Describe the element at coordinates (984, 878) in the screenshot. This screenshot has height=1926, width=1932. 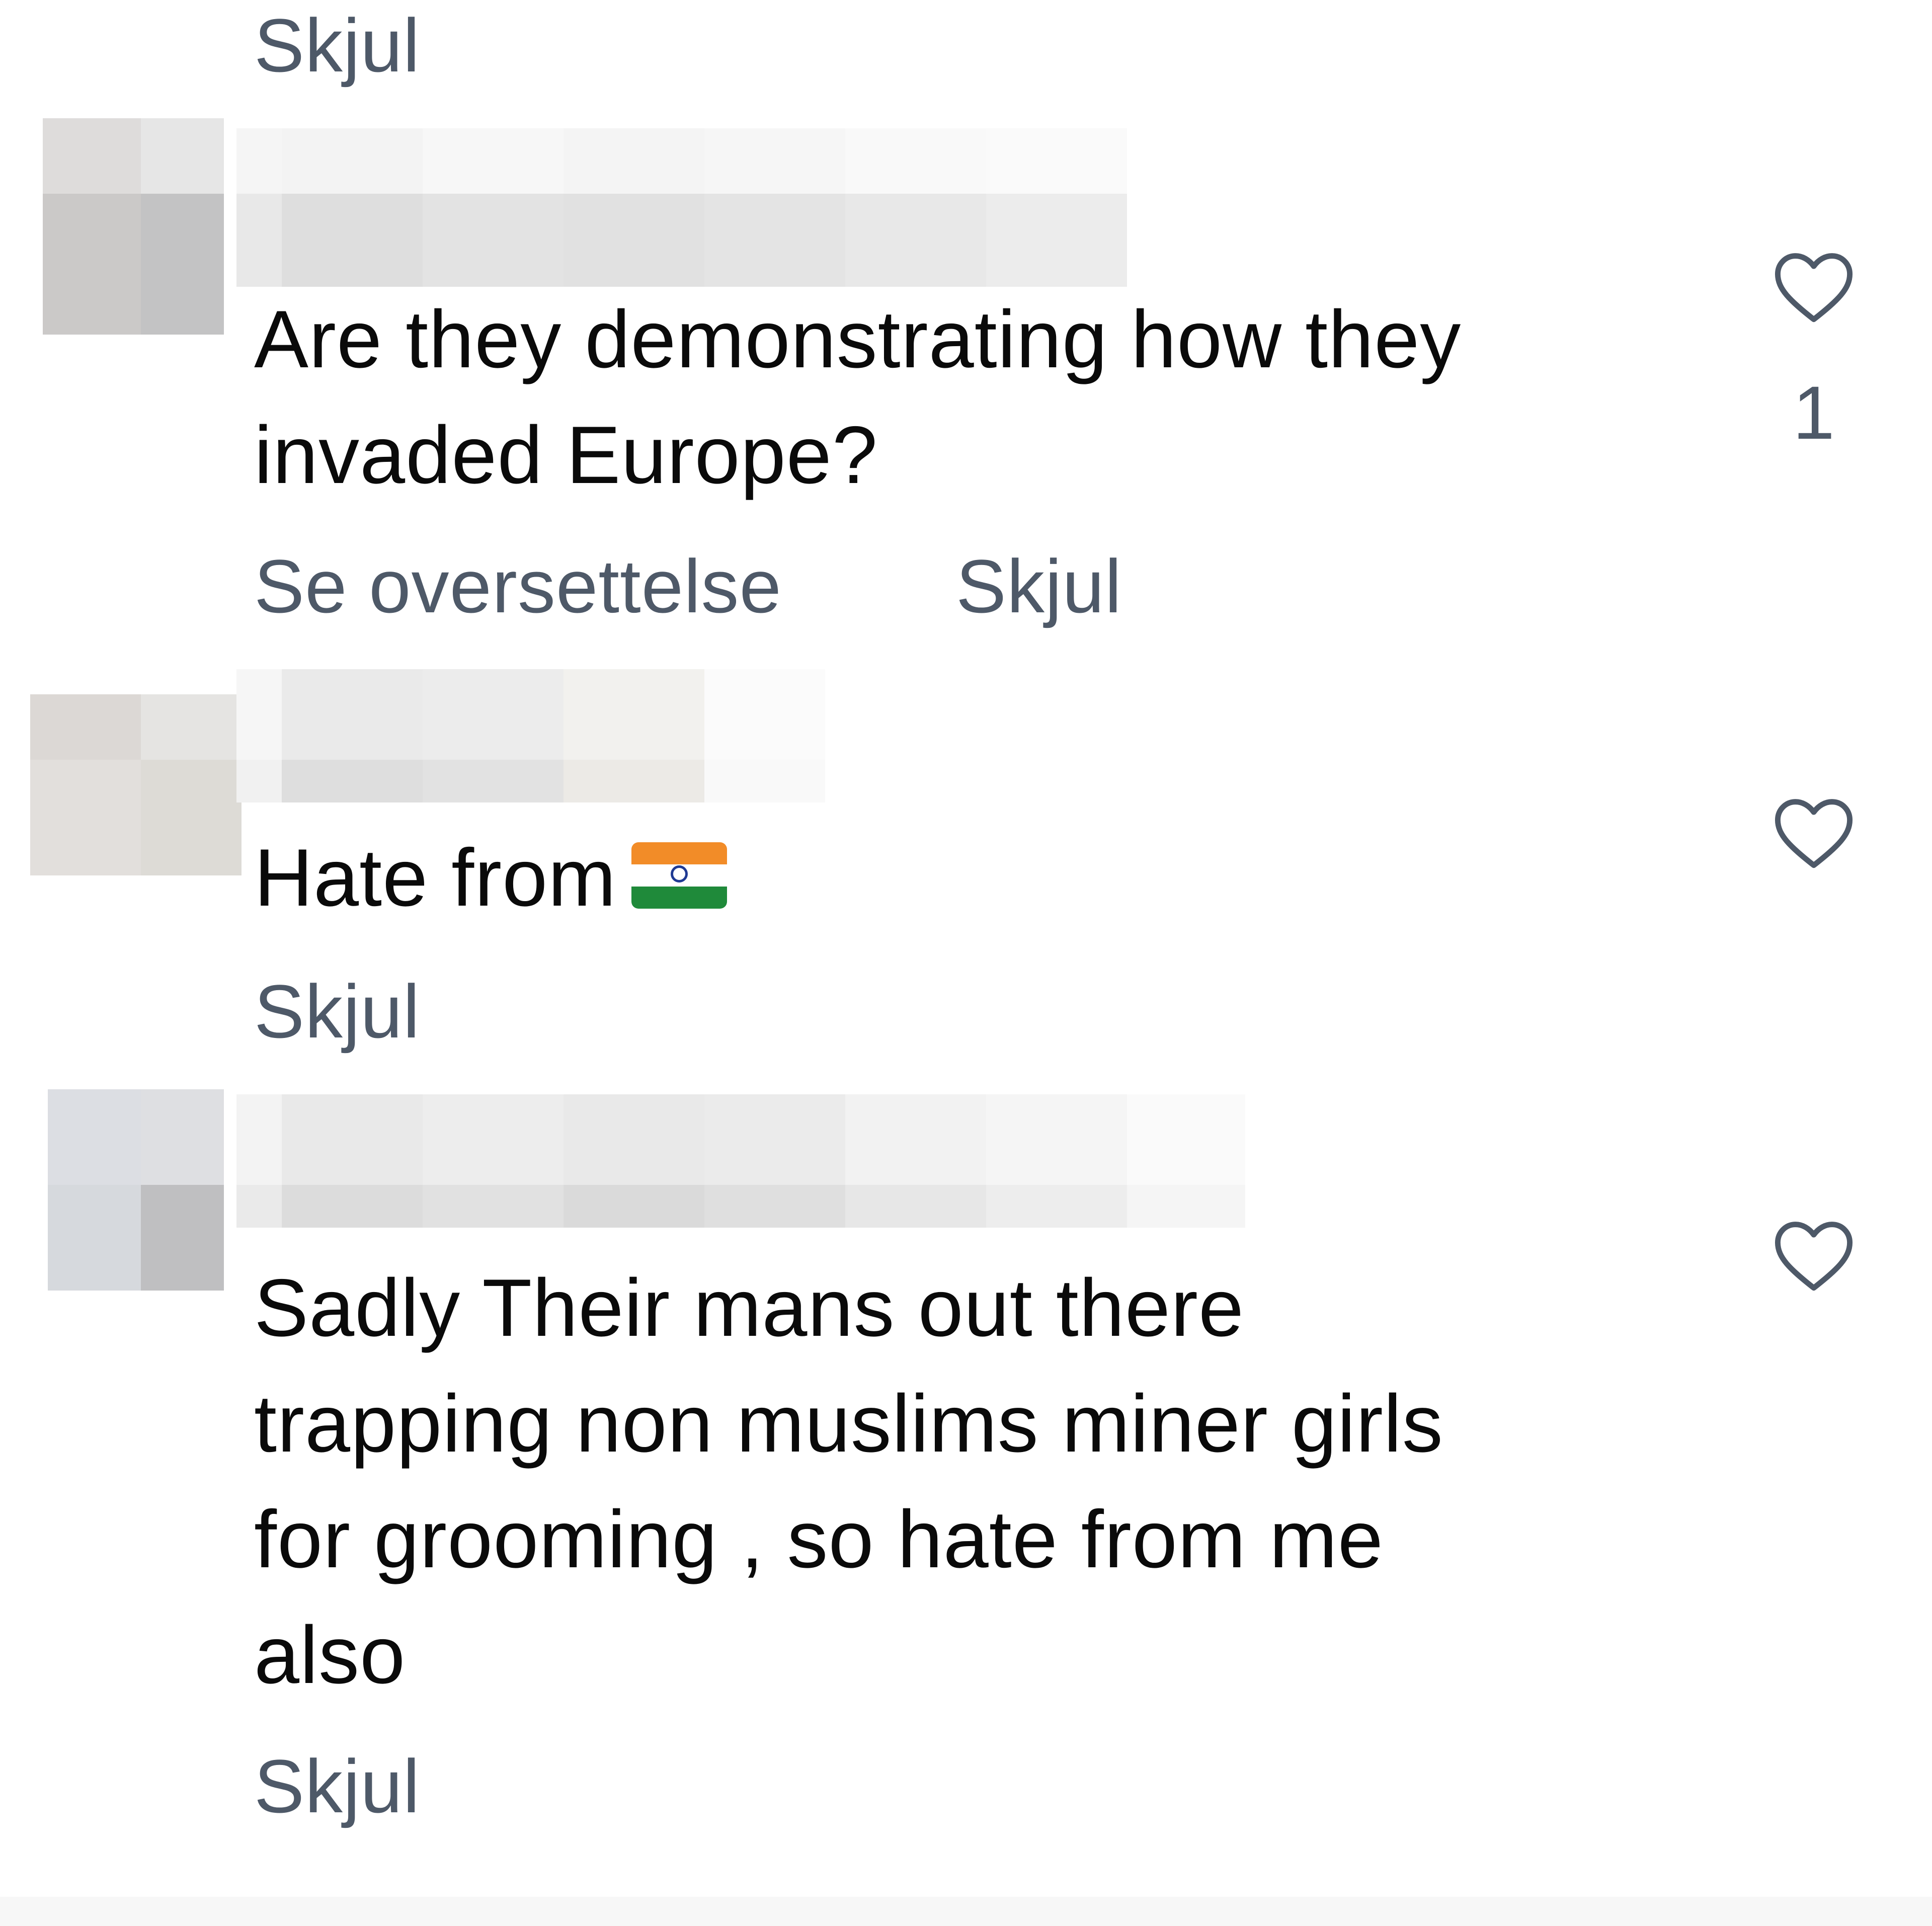
I see `comment-text: Hate from` at that location.